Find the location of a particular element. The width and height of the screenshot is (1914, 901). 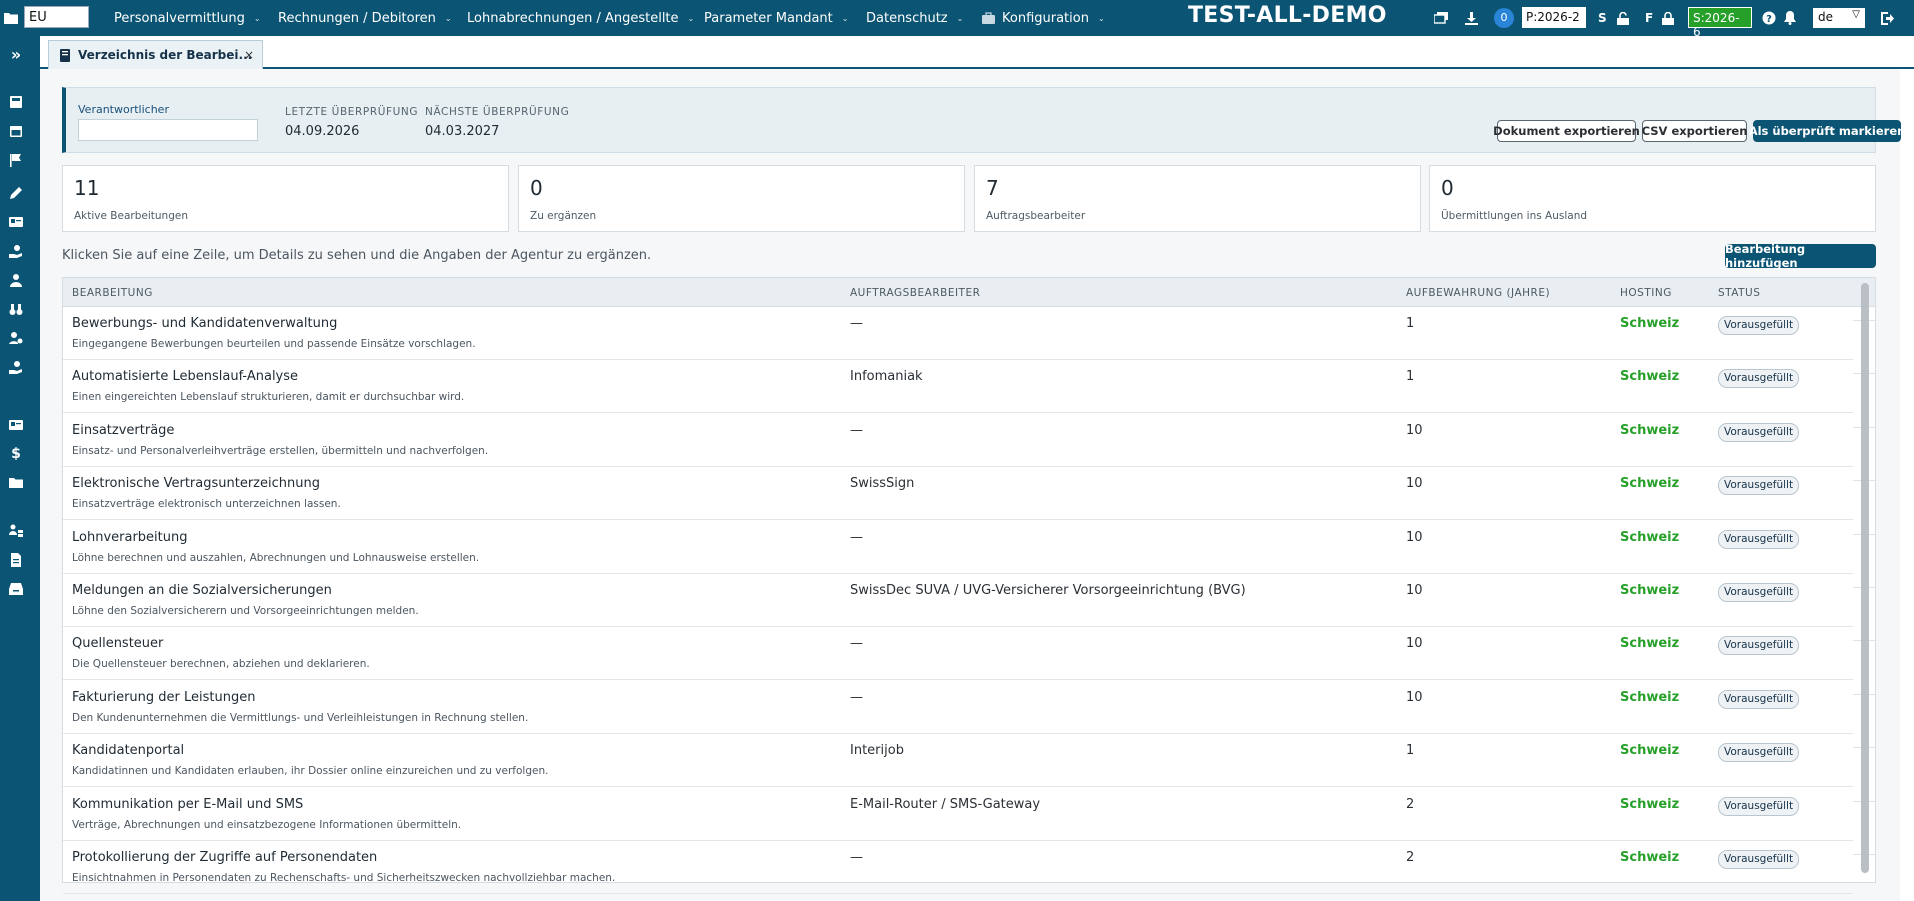

column-header-processing: BEARBEITUNG is located at coordinates (112, 293).